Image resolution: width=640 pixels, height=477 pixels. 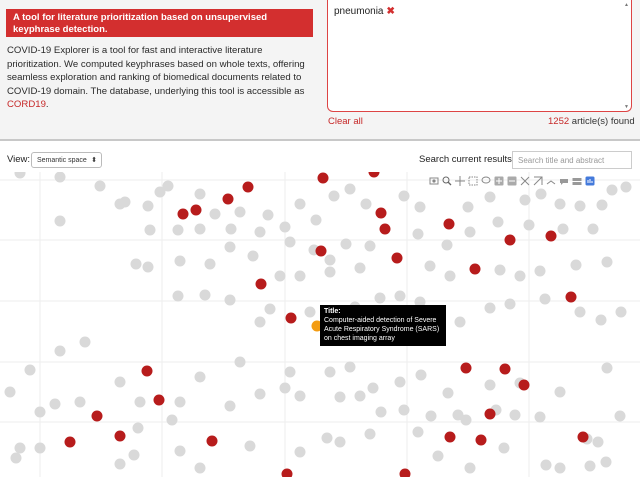 What do you see at coordinates (626, 107) in the screenshot?
I see `scroll-down-icon: ▼` at bounding box center [626, 107].